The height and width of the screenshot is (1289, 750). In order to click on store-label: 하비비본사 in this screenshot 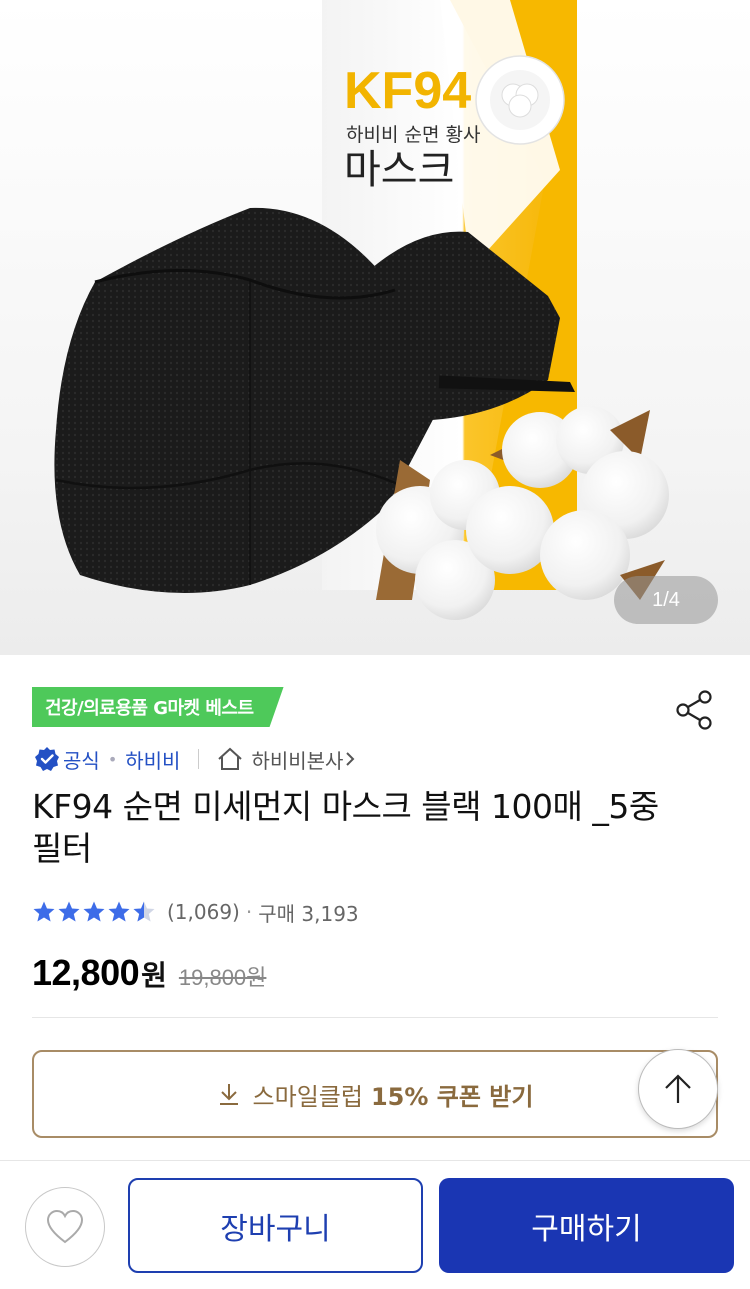, I will do `click(297, 760)`.